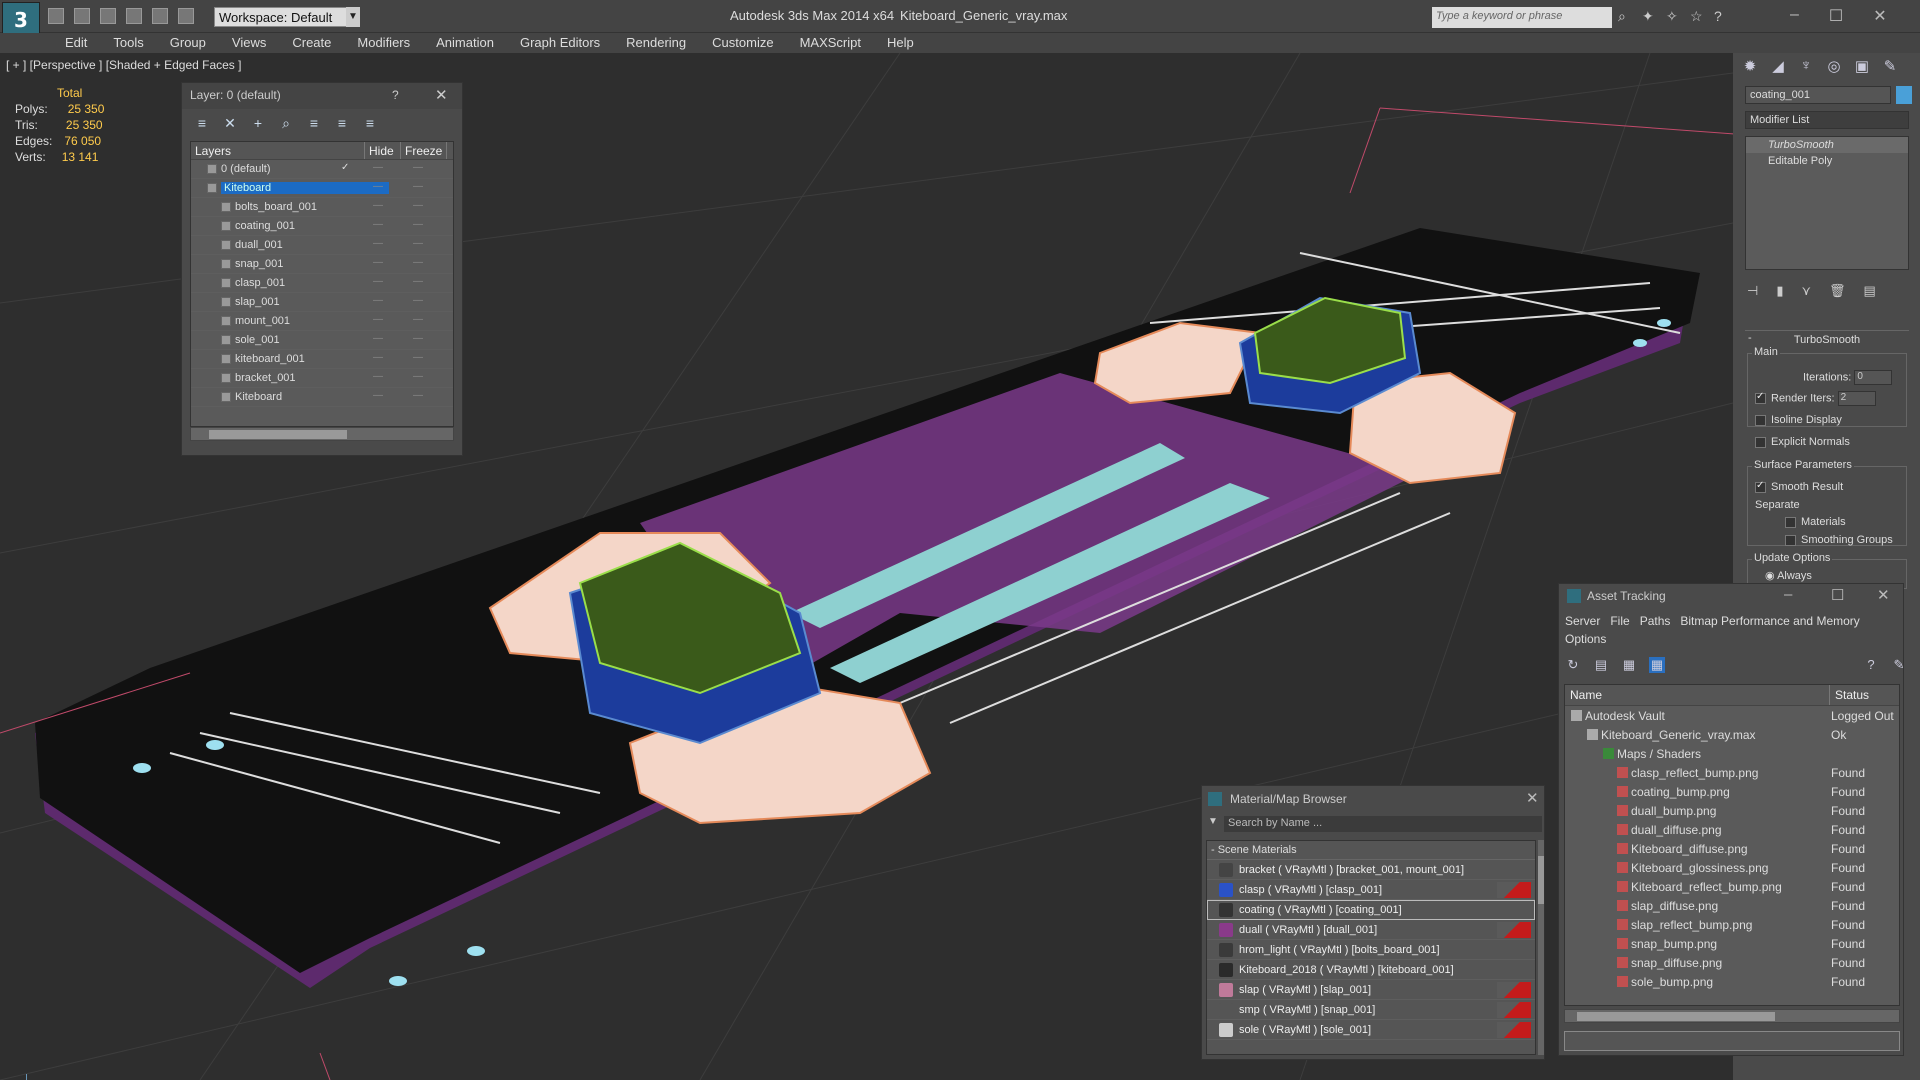 This screenshot has height=1080, width=1920. Describe the element at coordinates (1769, 621) in the screenshot. I see `menu-bitmap: Bitmap Performance and Memory` at that location.